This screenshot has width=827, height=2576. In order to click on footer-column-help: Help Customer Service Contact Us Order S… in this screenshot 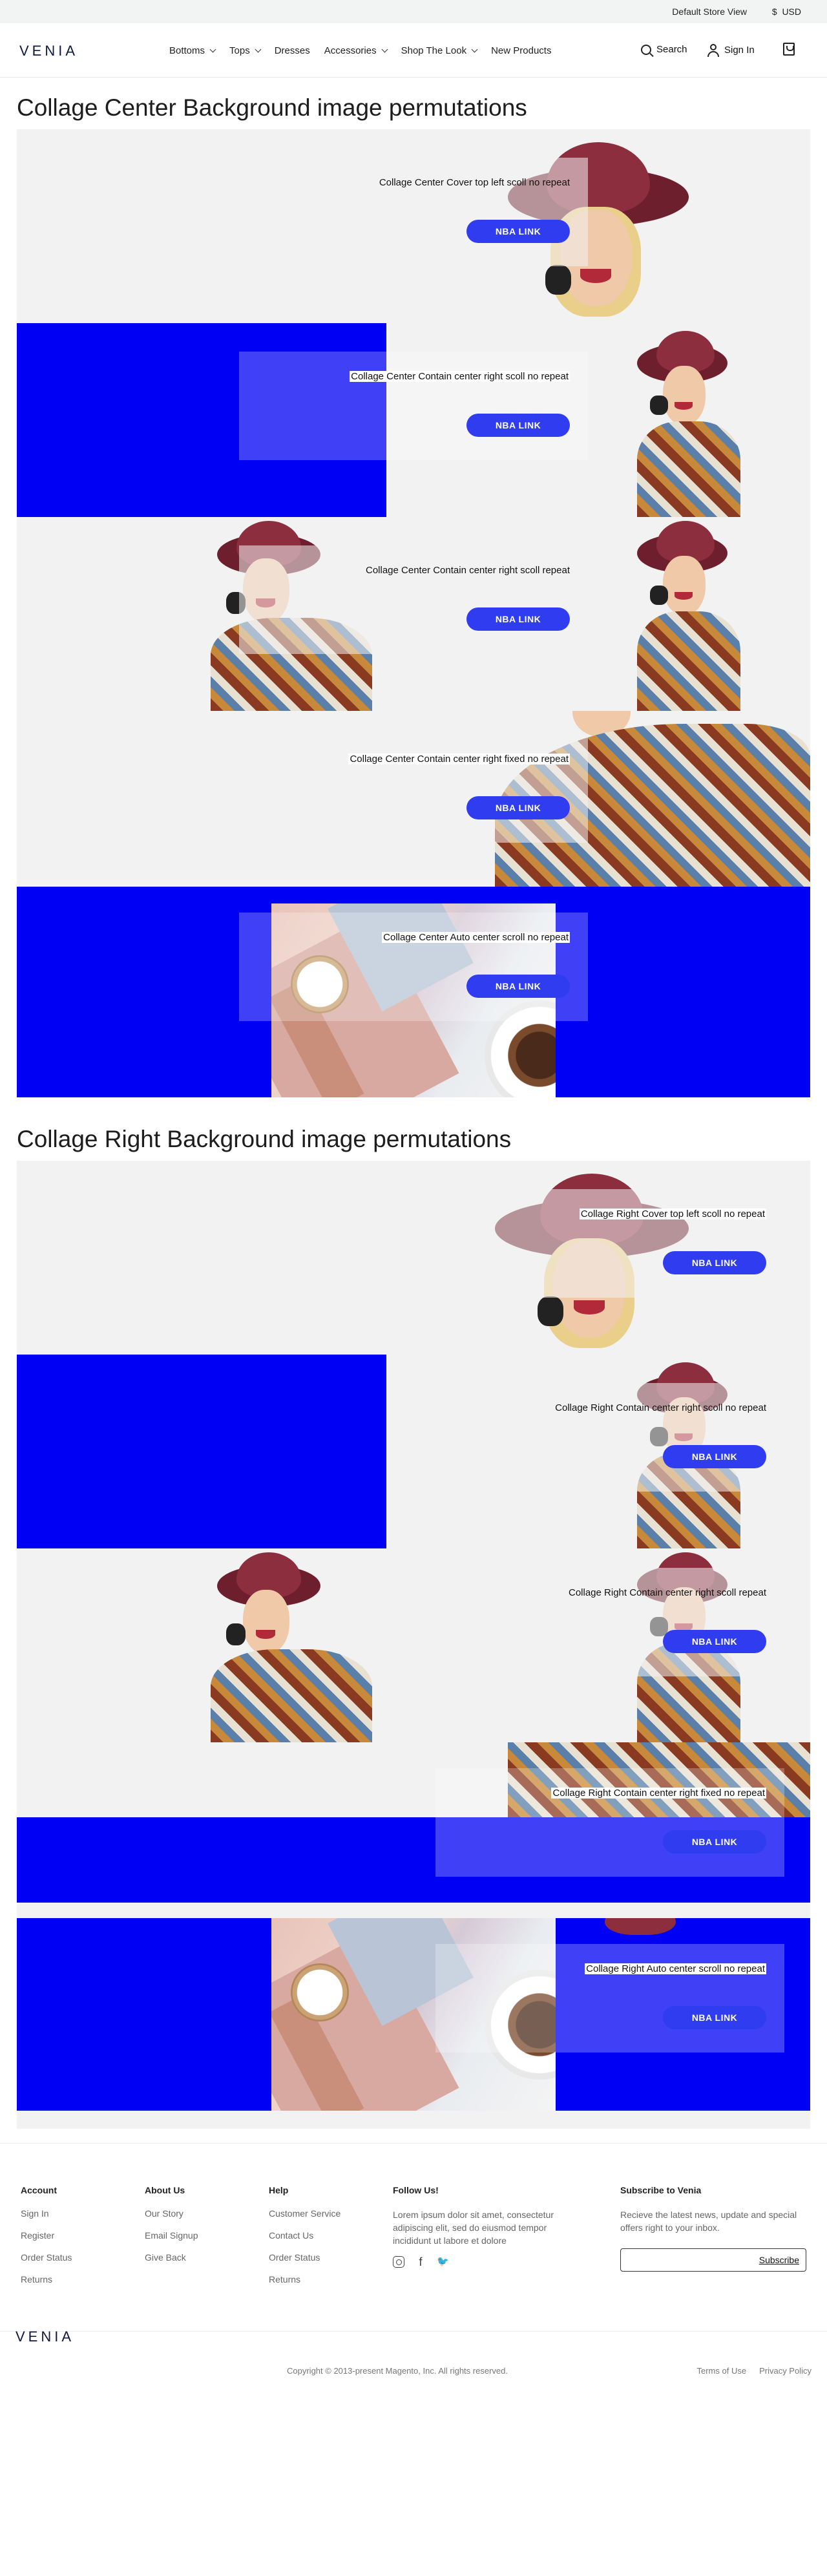, I will do `click(304, 2240)`.